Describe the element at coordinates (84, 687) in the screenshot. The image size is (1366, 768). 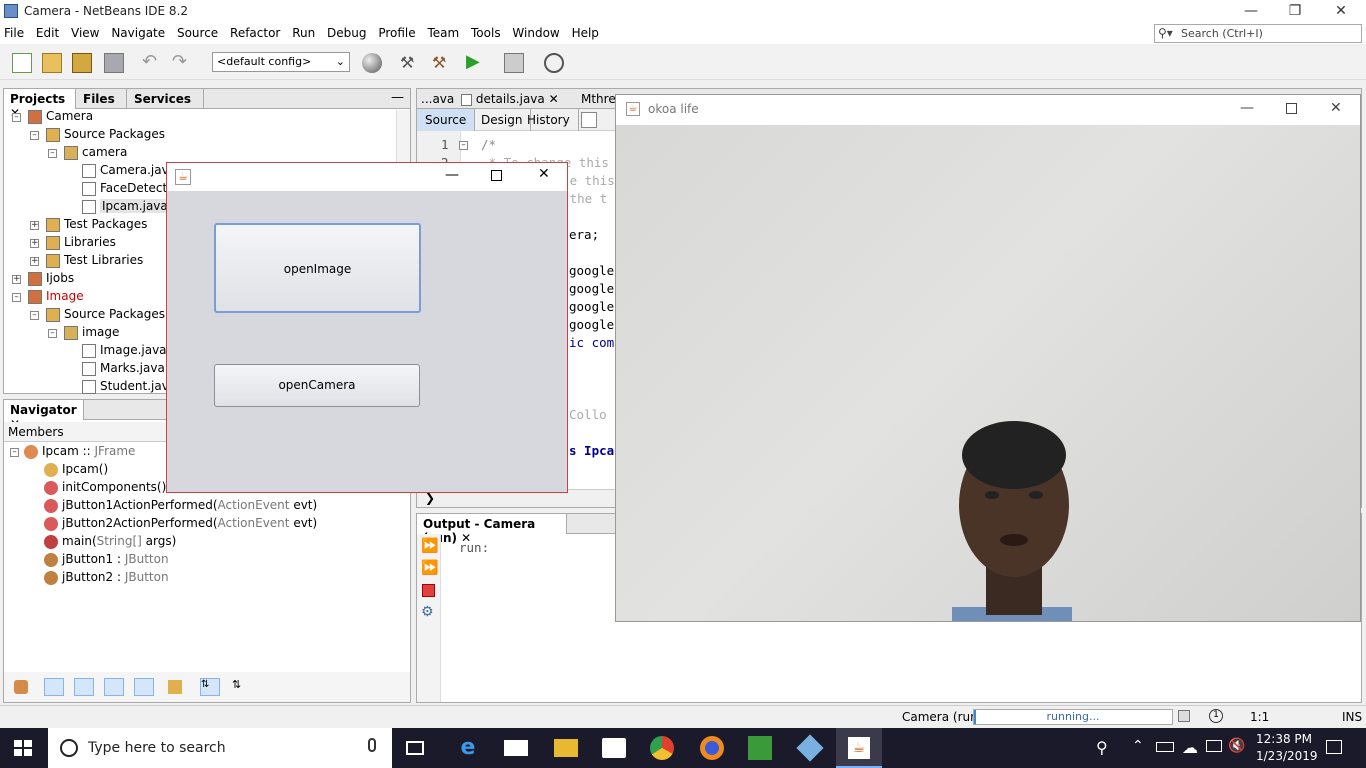
I see `static-filter-icon` at that location.